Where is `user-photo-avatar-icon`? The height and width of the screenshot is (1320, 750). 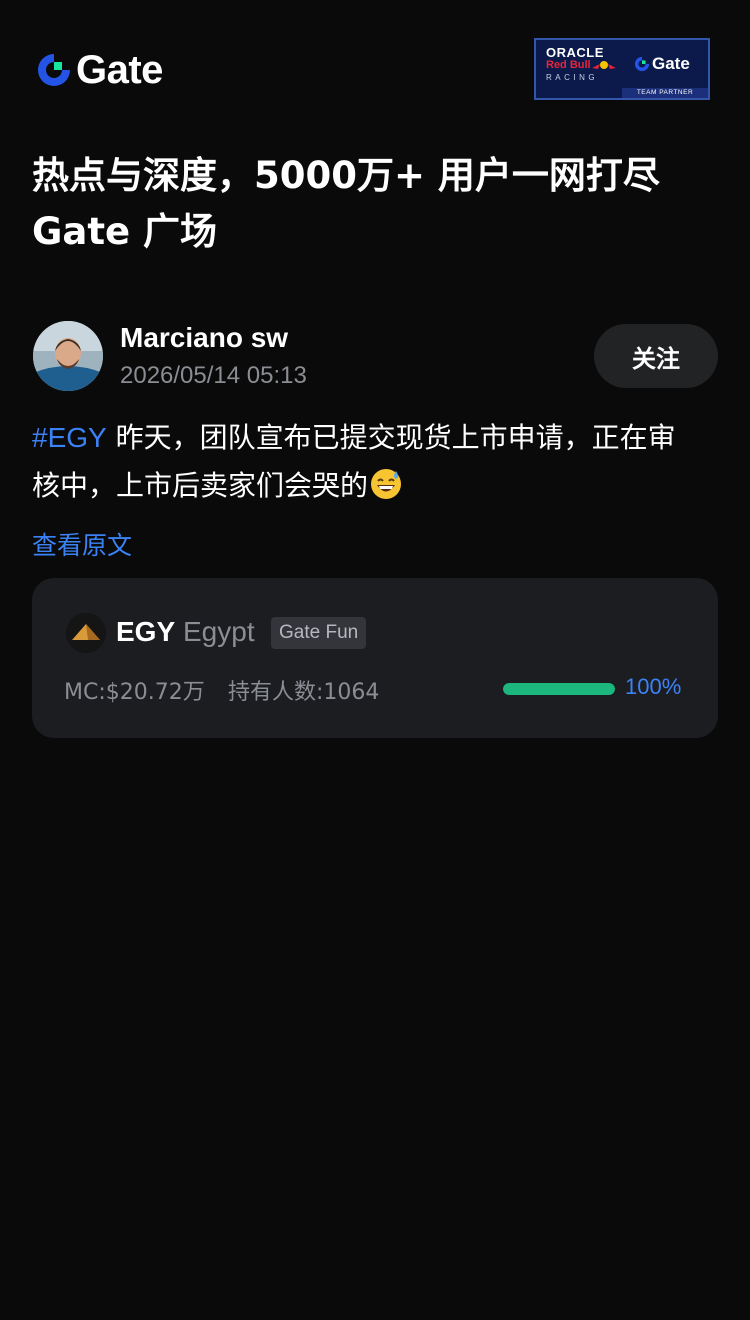 user-photo-avatar-icon is located at coordinates (68, 356).